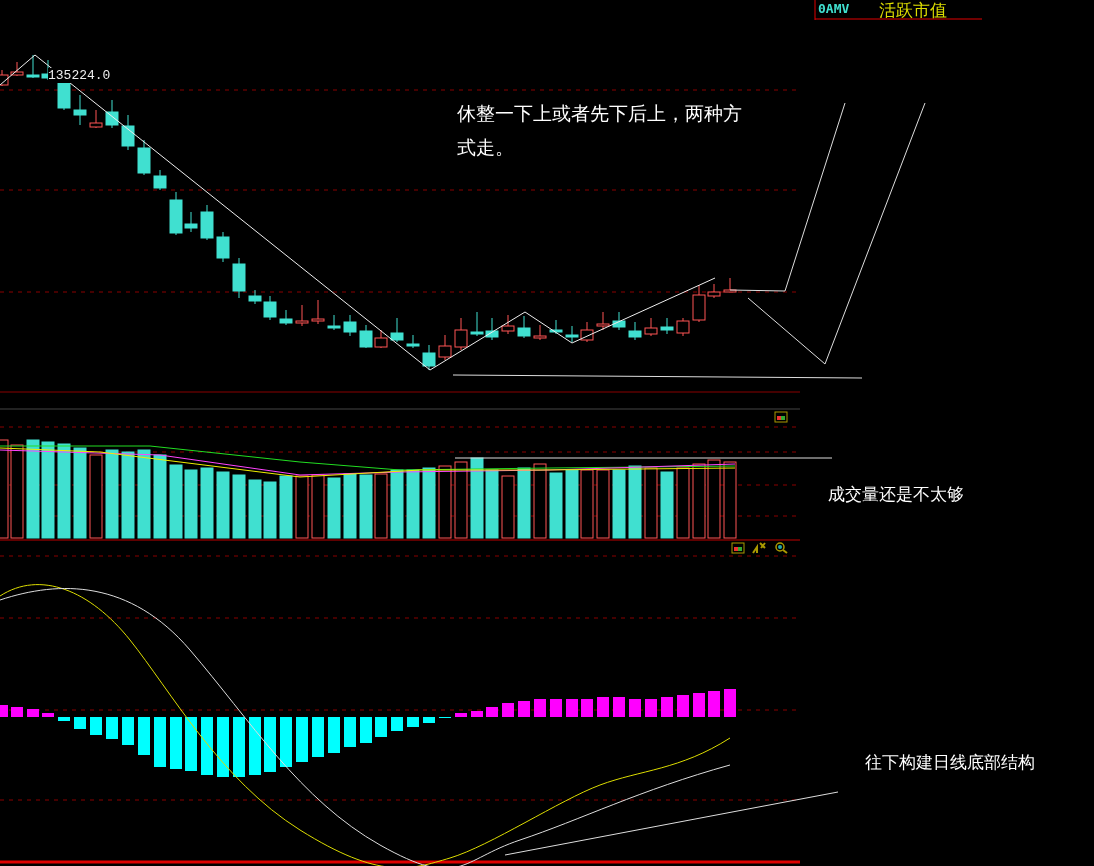 This screenshot has width=1094, height=866. I want to click on indicator-title: 活跃市值, so click(913, 11).